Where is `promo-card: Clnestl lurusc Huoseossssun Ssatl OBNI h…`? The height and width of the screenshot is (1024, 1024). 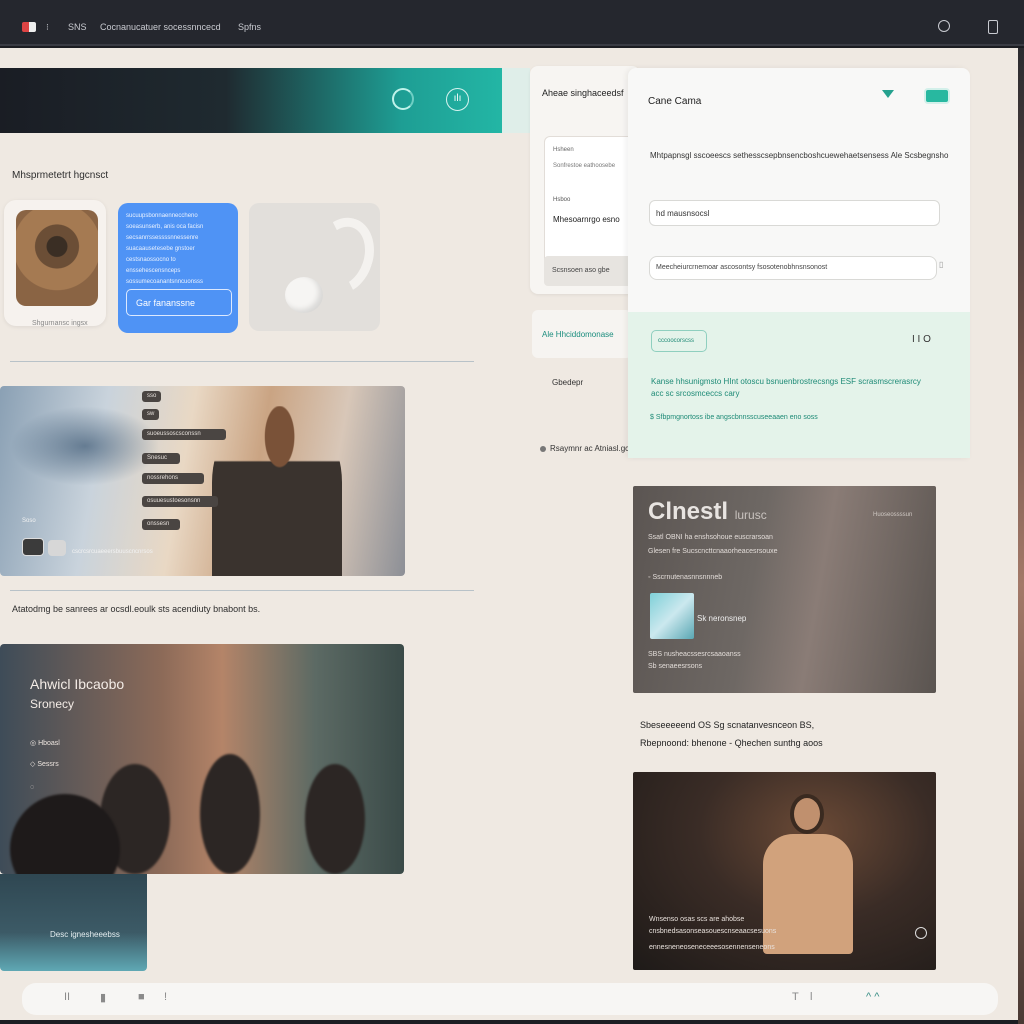 promo-card: Clnestl lurusc Huoseossssun Ssatl OBNI h… is located at coordinates (784, 589).